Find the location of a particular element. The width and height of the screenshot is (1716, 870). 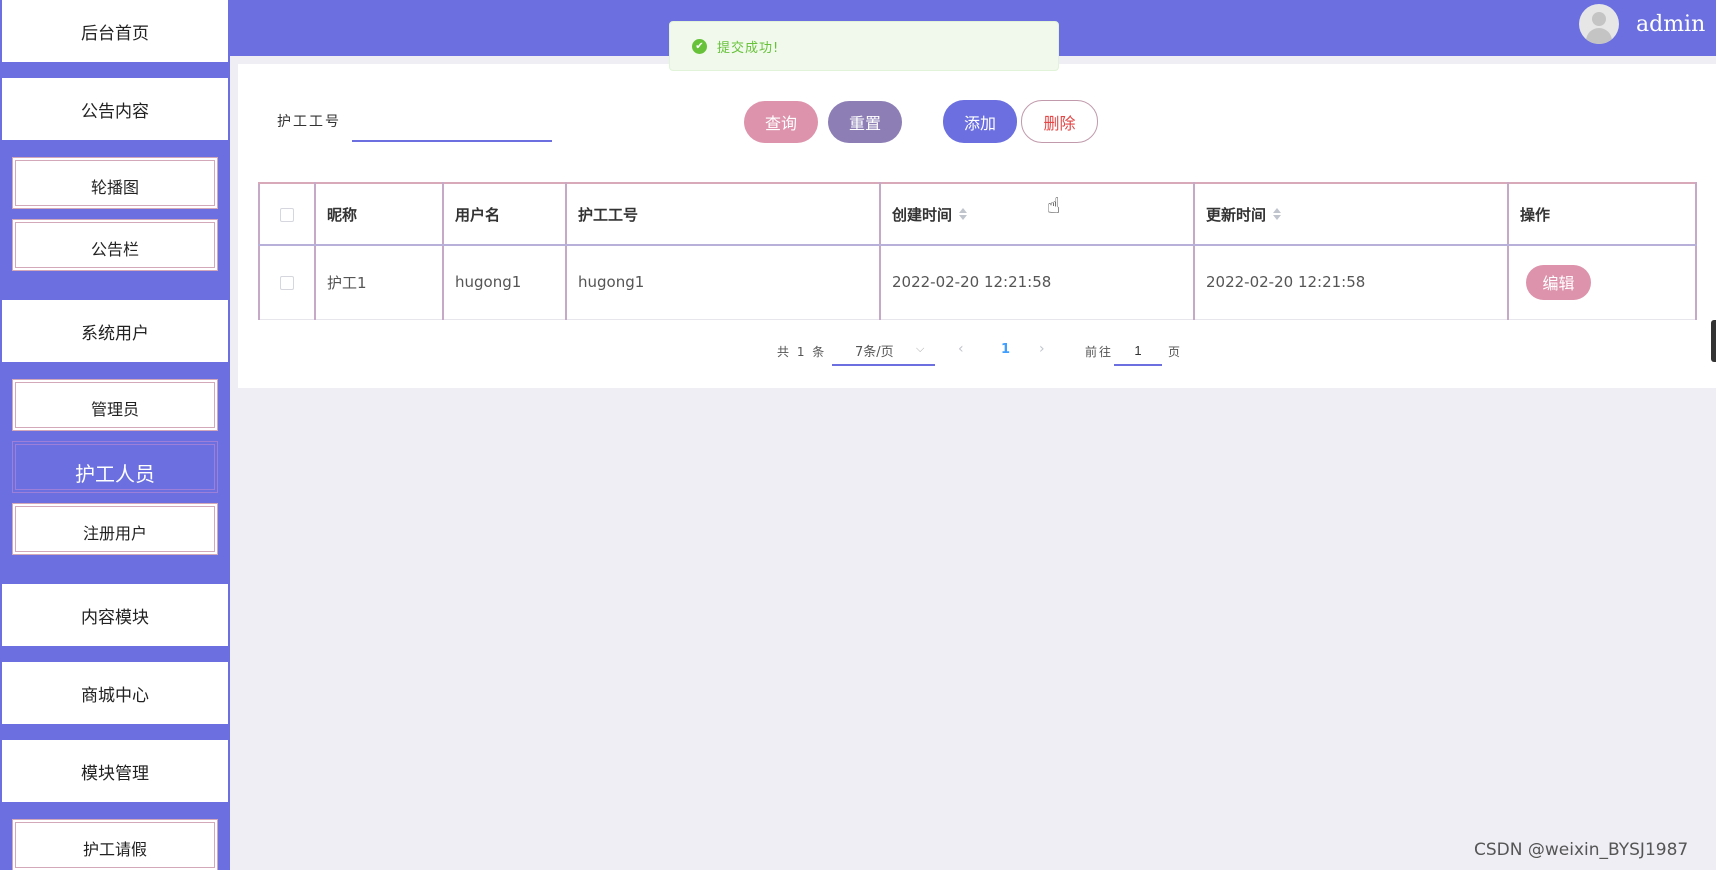

toast-message: 提交成功! is located at coordinates (748, 48).